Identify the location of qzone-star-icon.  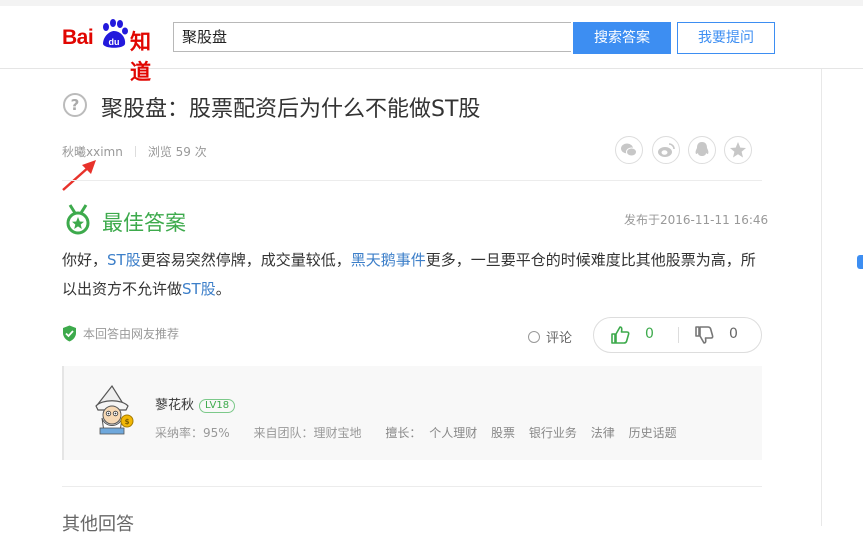
(738, 150).